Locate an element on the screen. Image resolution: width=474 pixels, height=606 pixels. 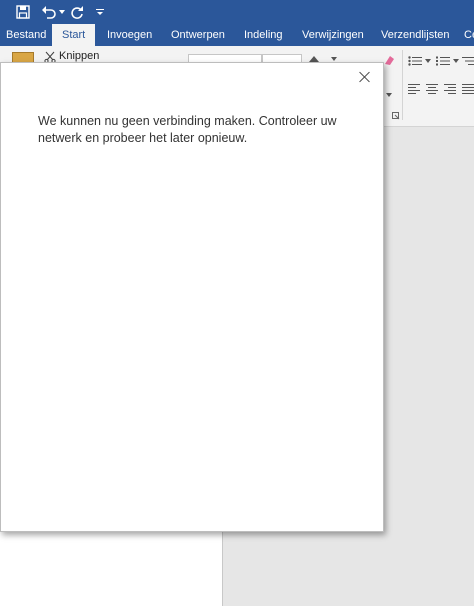
tab-ontwerpen: Ontwerpen is located at coordinates (198, 35).